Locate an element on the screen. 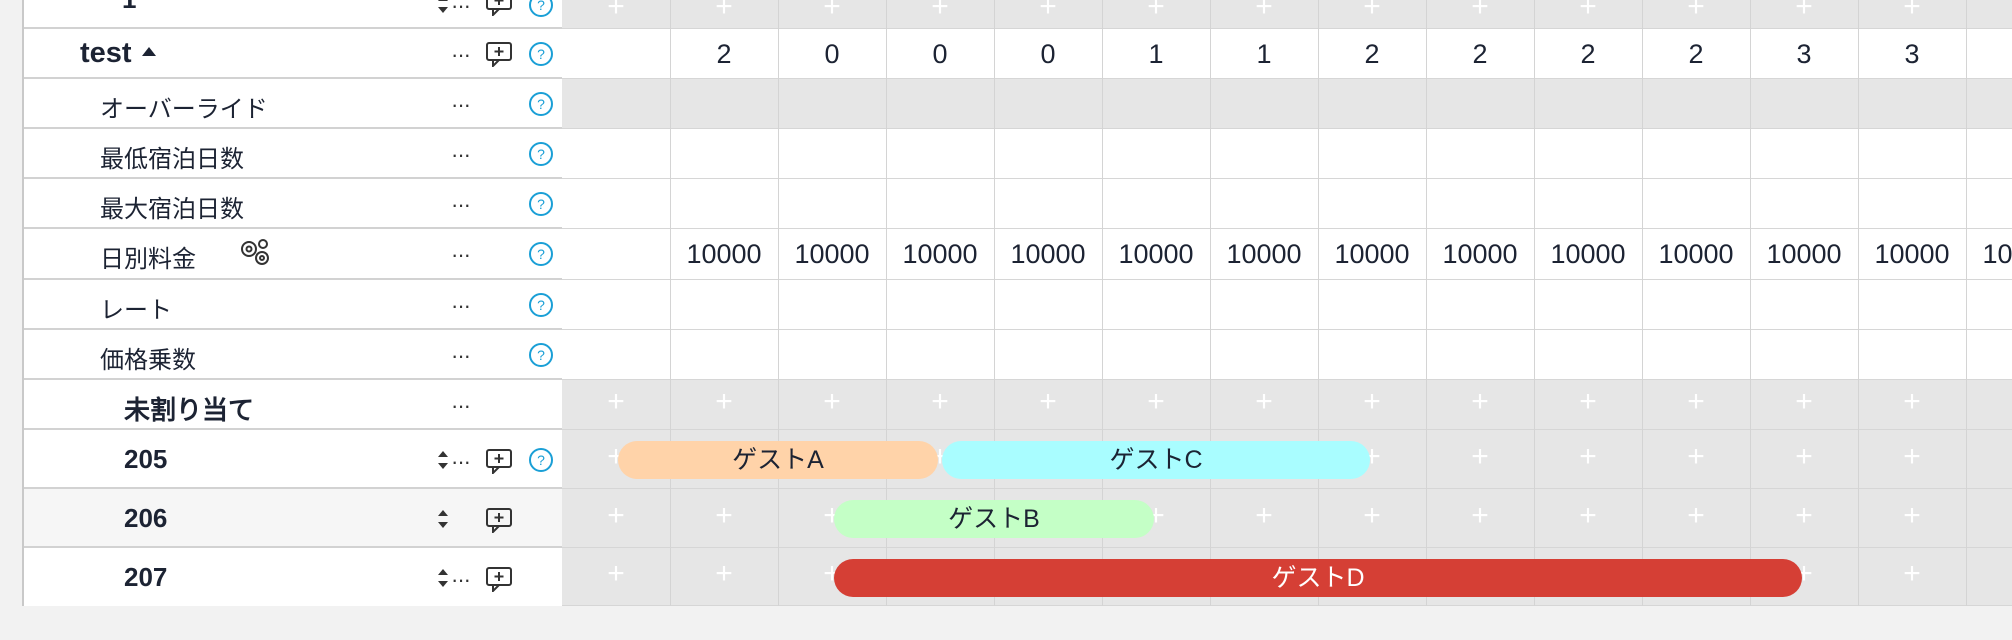  booking-bar: ゲストB is located at coordinates (994, 519).